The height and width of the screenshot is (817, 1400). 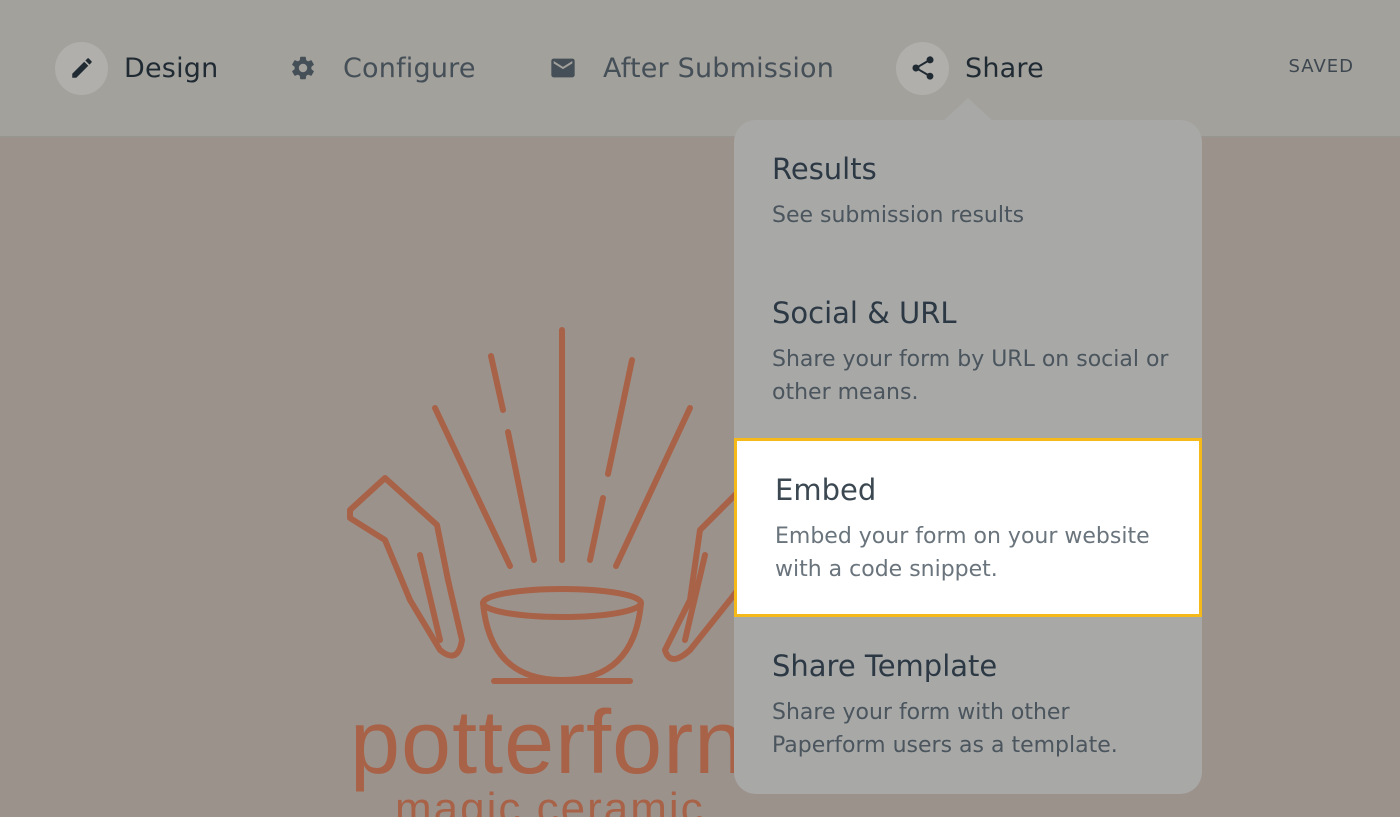 I want to click on nav-configure-label: Configure, so click(x=409, y=68).